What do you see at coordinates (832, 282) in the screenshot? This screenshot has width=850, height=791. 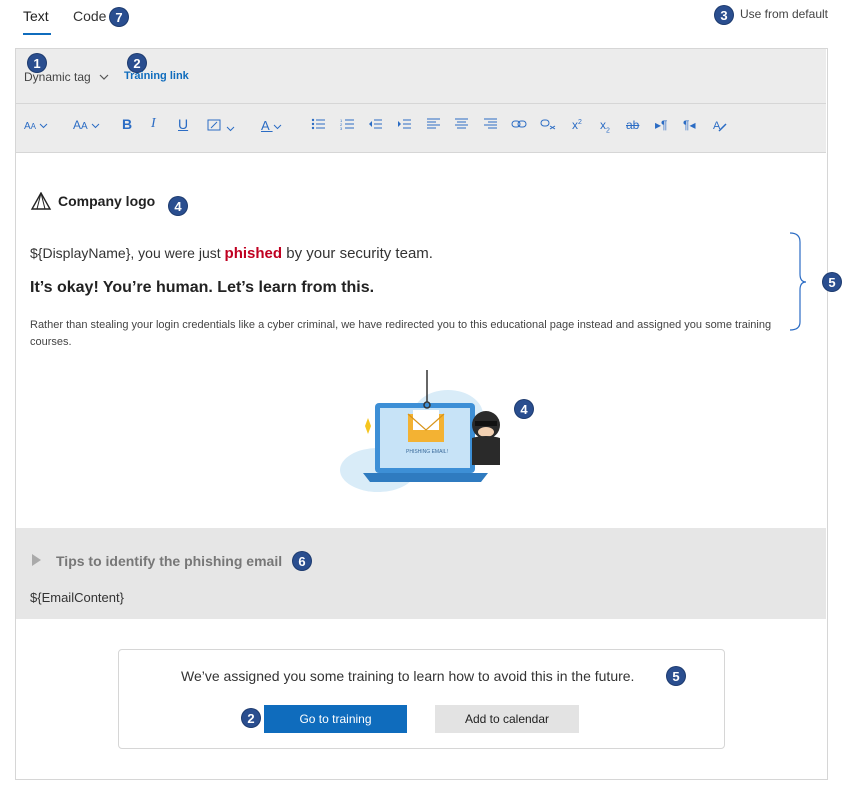 I see `callout-badge-text-block: 5` at bounding box center [832, 282].